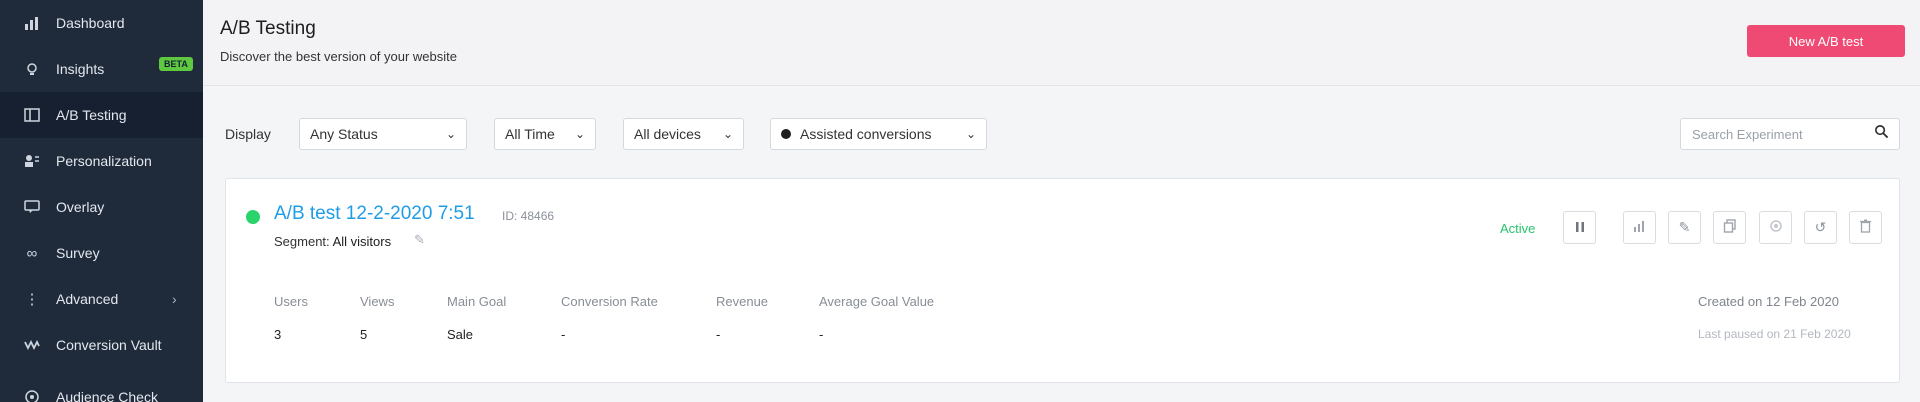 Image resolution: width=1920 pixels, height=402 pixels. I want to click on devices-select: All devices ⌄, so click(683, 134).